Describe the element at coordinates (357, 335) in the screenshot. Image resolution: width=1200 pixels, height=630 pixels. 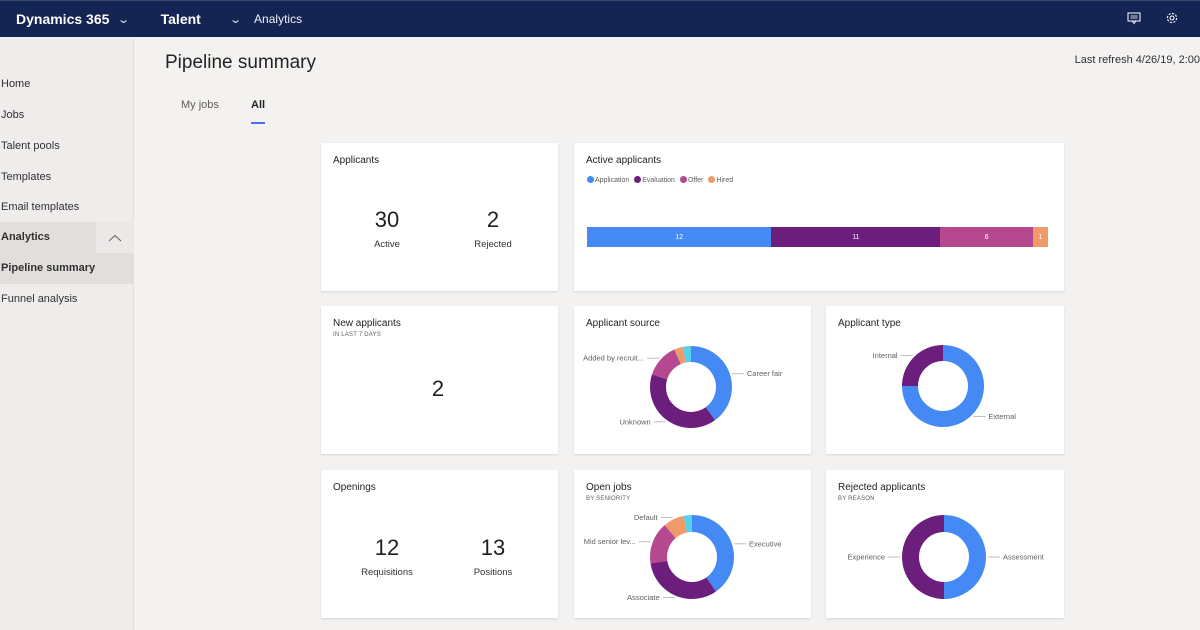
I see `card-subtitle: IN LAST 7 DAYS` at that location.